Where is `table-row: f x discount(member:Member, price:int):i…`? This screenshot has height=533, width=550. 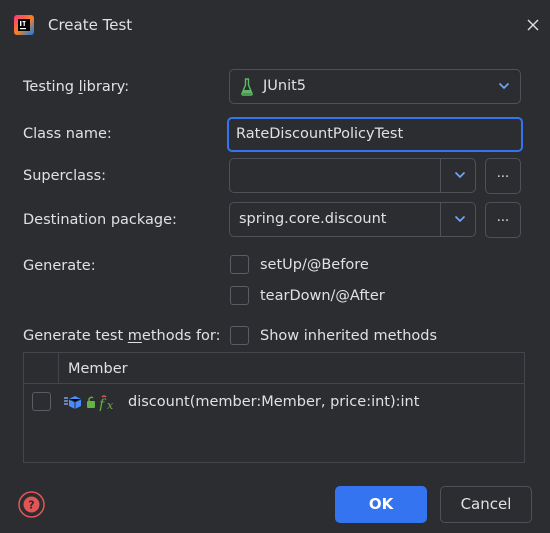 table-row: f x discount(member:Member, price:int):i… is located at coordinates (274, 402).